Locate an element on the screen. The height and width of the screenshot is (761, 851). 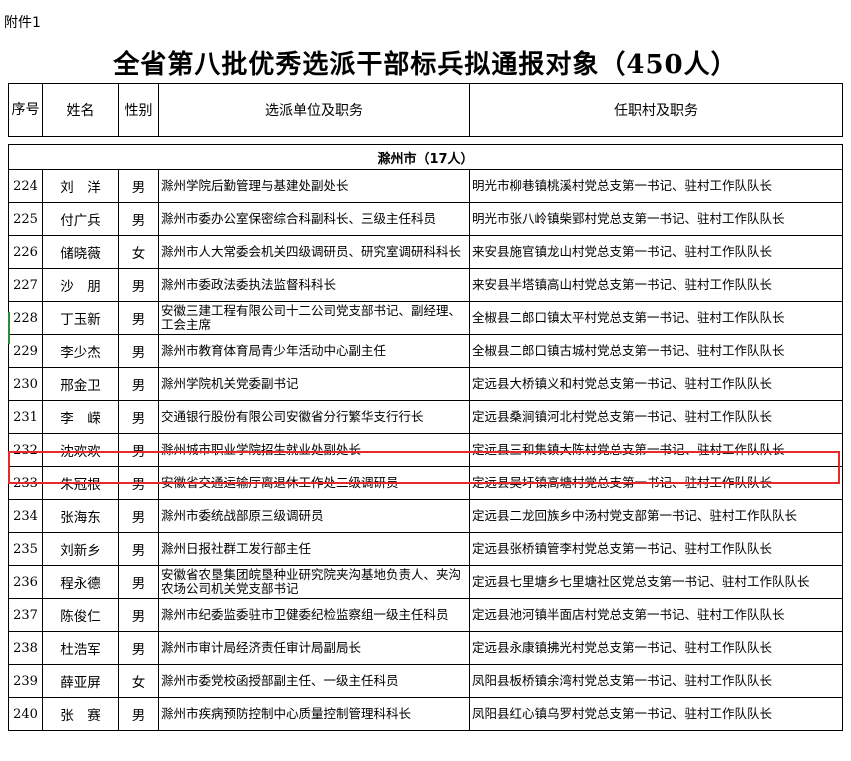
row-village: 全椒县二郎口镇太平村党总支第一书记、驻村工作队队长 is located at coordinates (656, 318).